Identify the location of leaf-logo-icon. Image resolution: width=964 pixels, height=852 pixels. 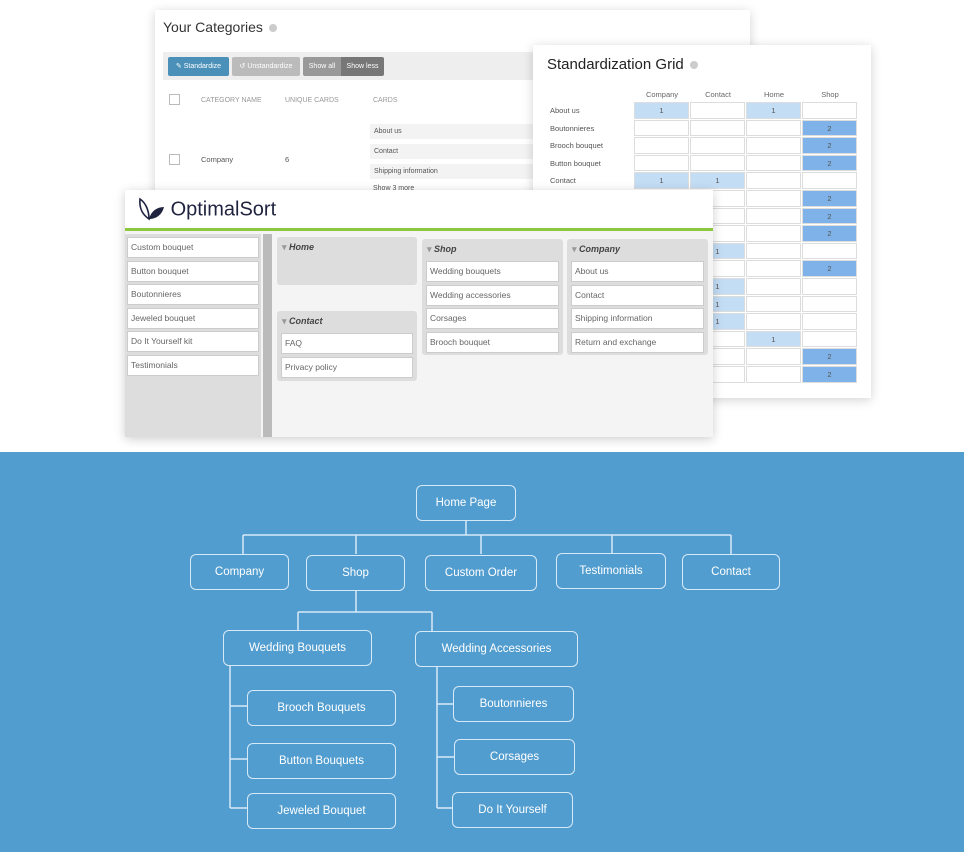
(151, 209).